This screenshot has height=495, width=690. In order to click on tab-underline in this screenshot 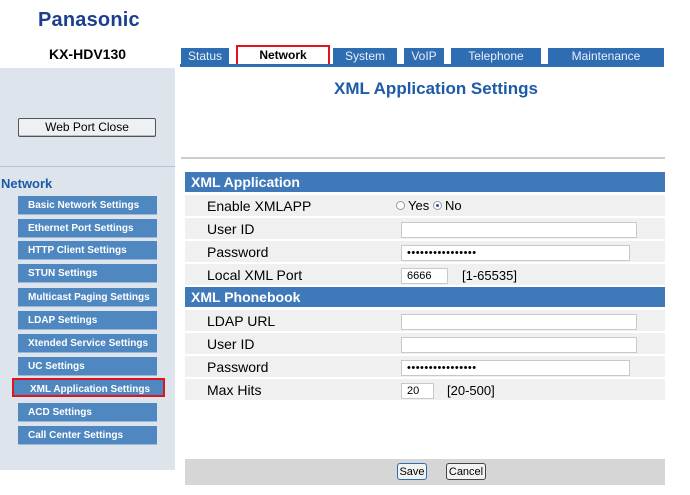, I will do `click(422, 65)`.